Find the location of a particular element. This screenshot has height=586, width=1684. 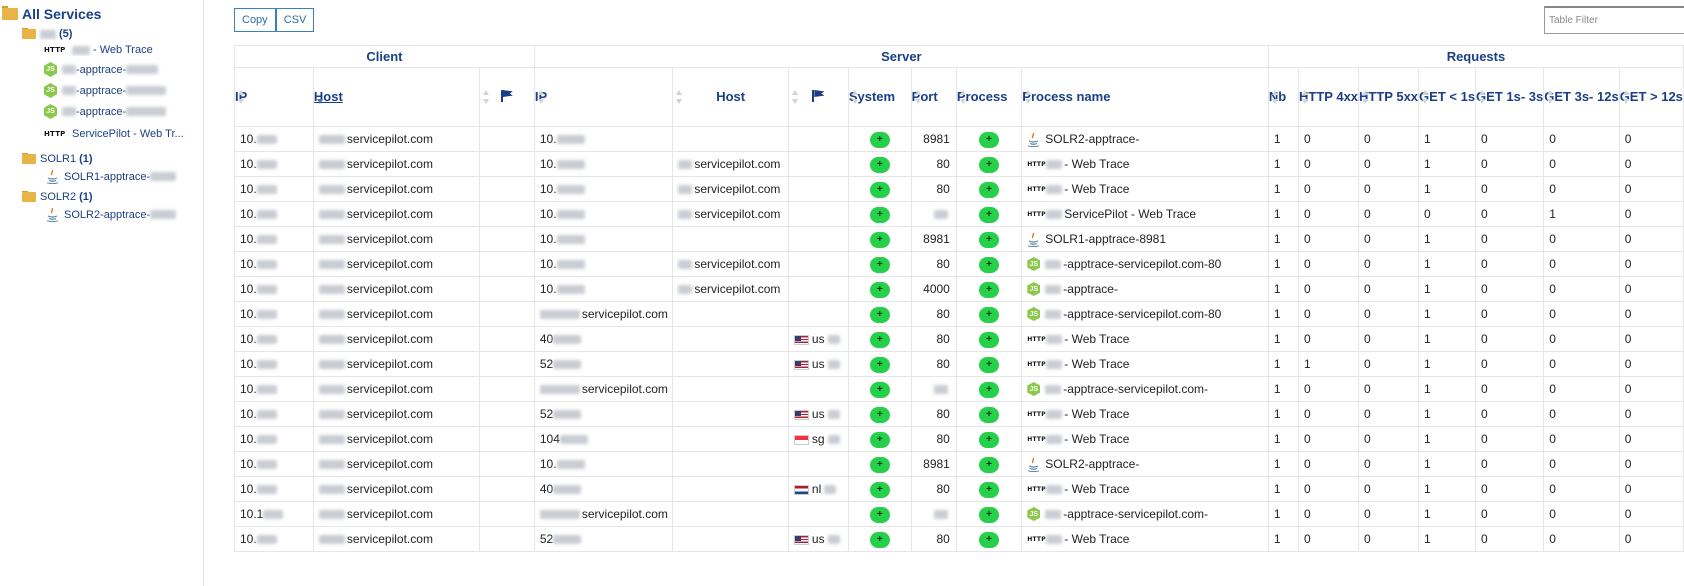

tree-group-1: (5) is located at coordinates (47, 34).